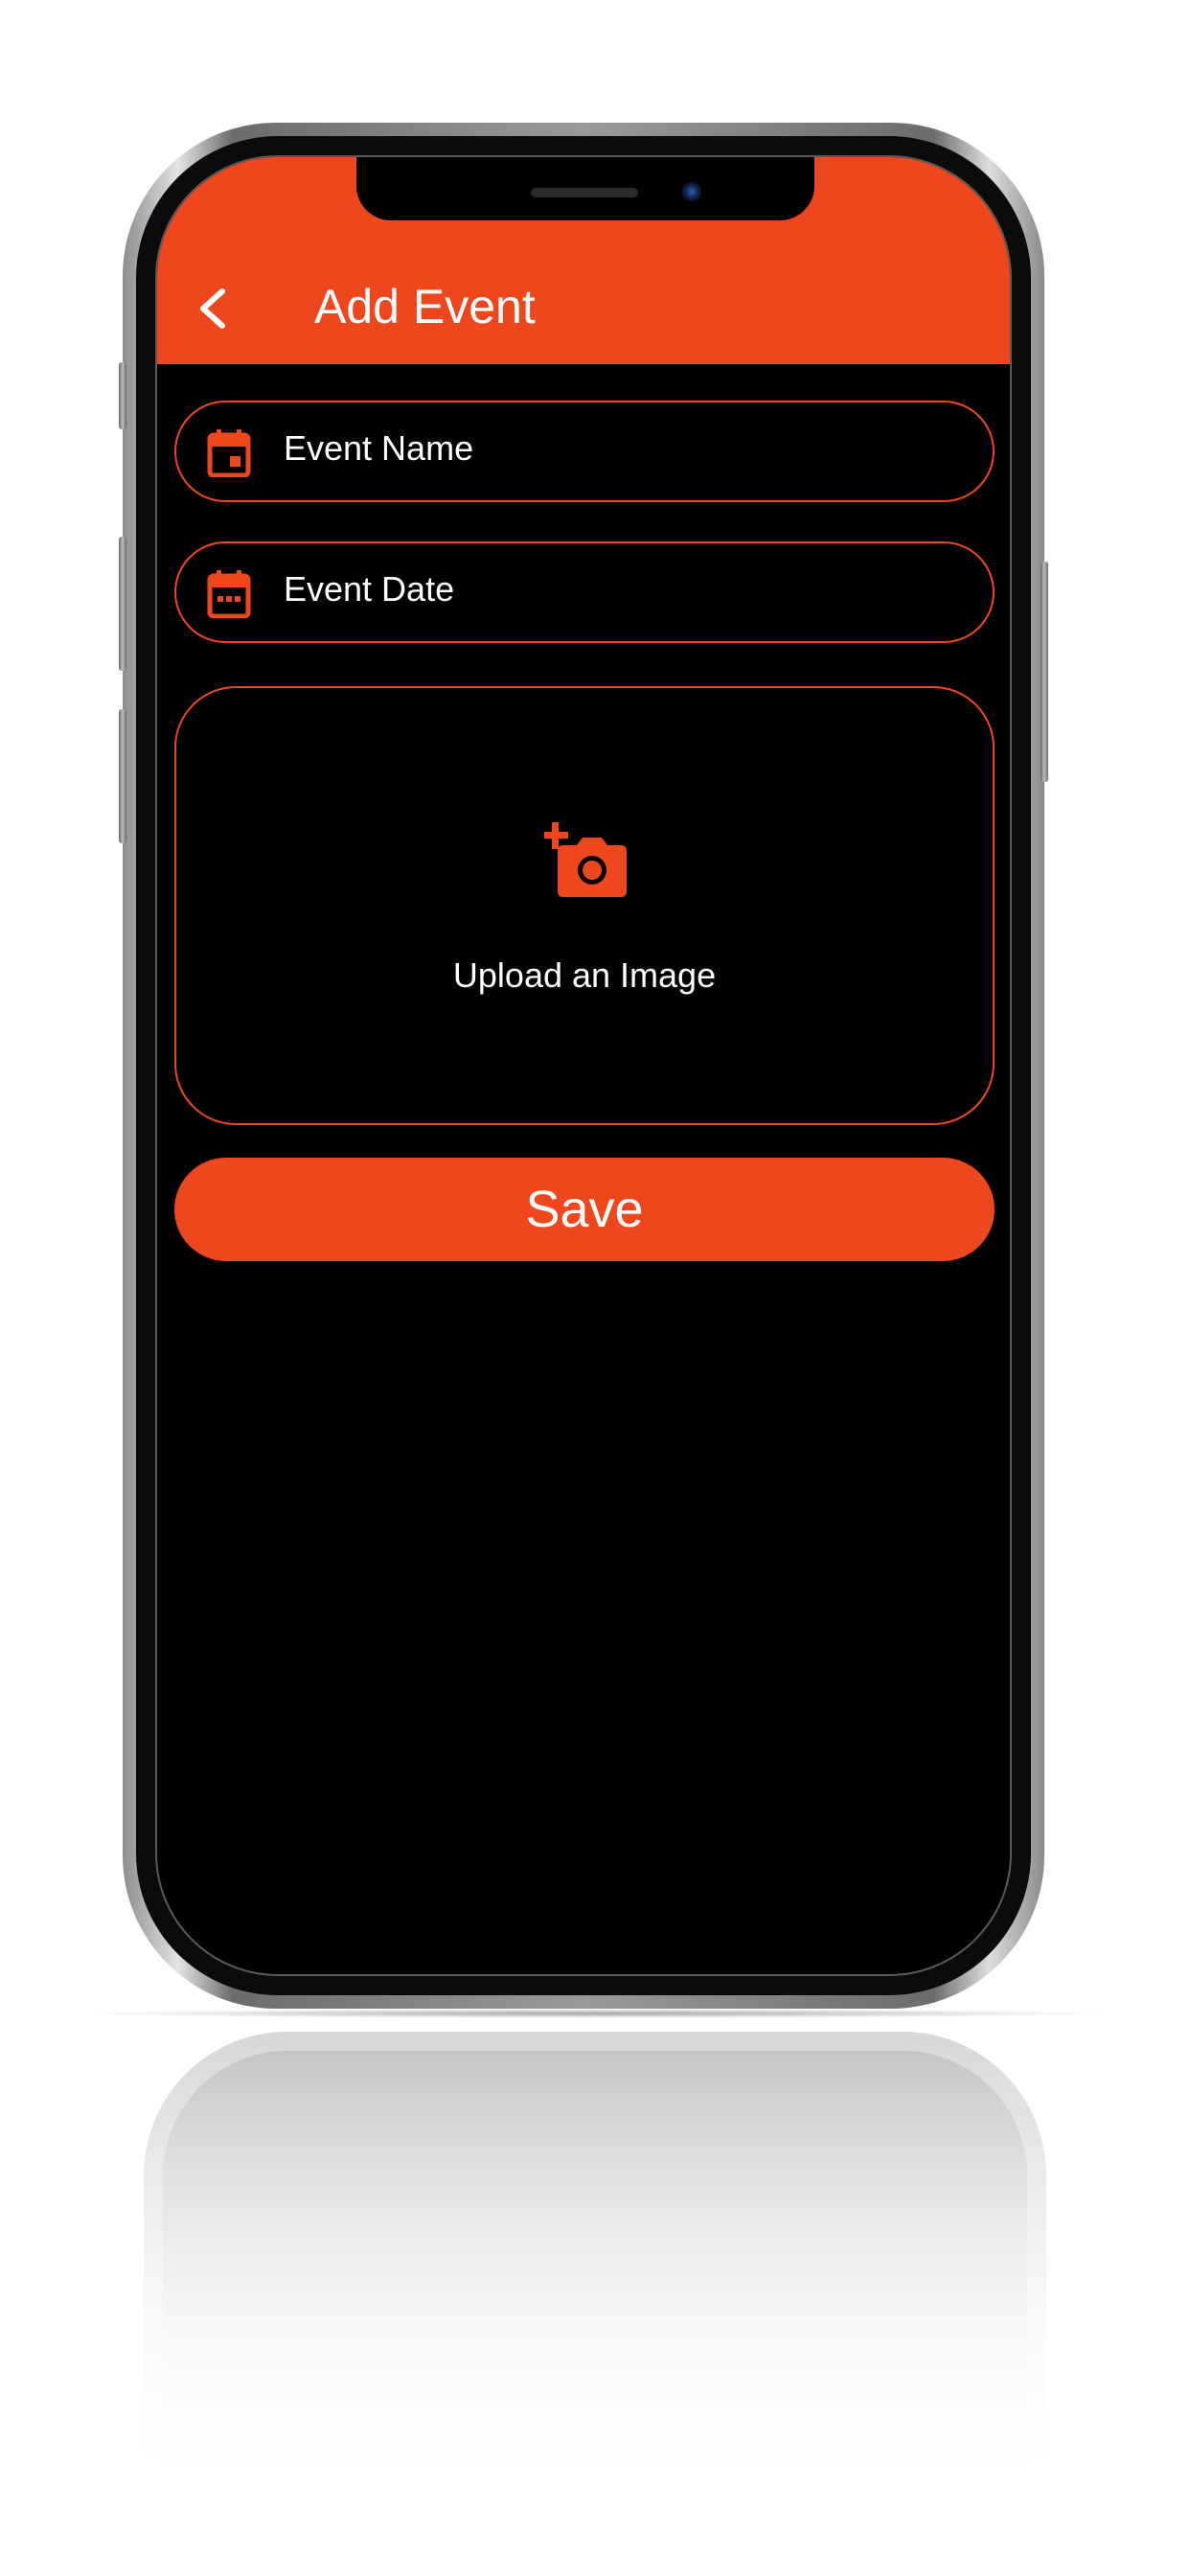 This screenshot has height=2576, width=1190. I want to click on front-camera, so click(692, 191).